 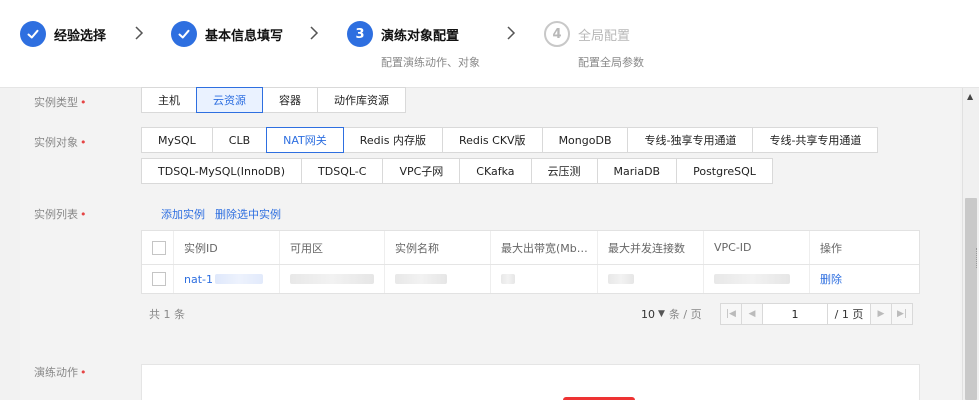 I want to click on instance-id-link: nat-1, so click(x=198, y=279).